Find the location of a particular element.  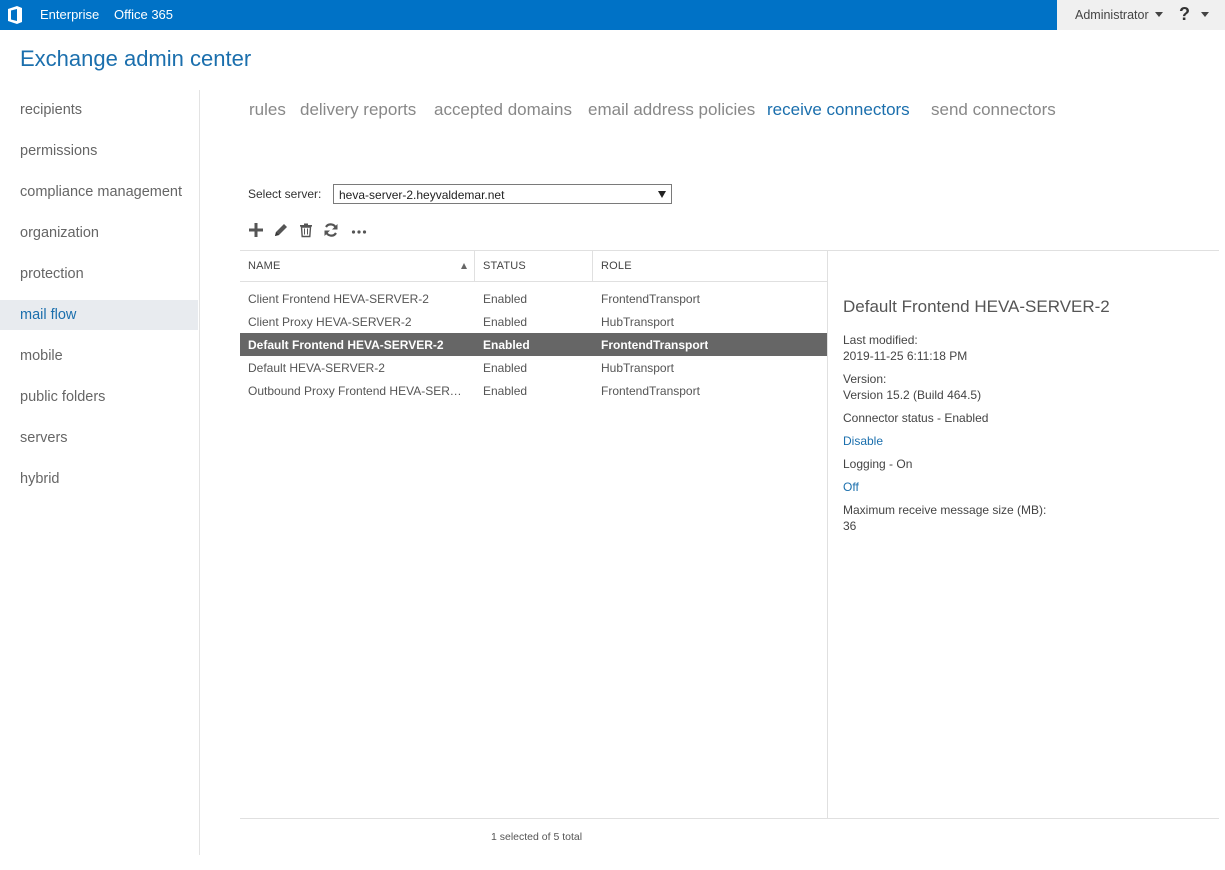

column-header-name: NAME is located at coordinates (264, 266).